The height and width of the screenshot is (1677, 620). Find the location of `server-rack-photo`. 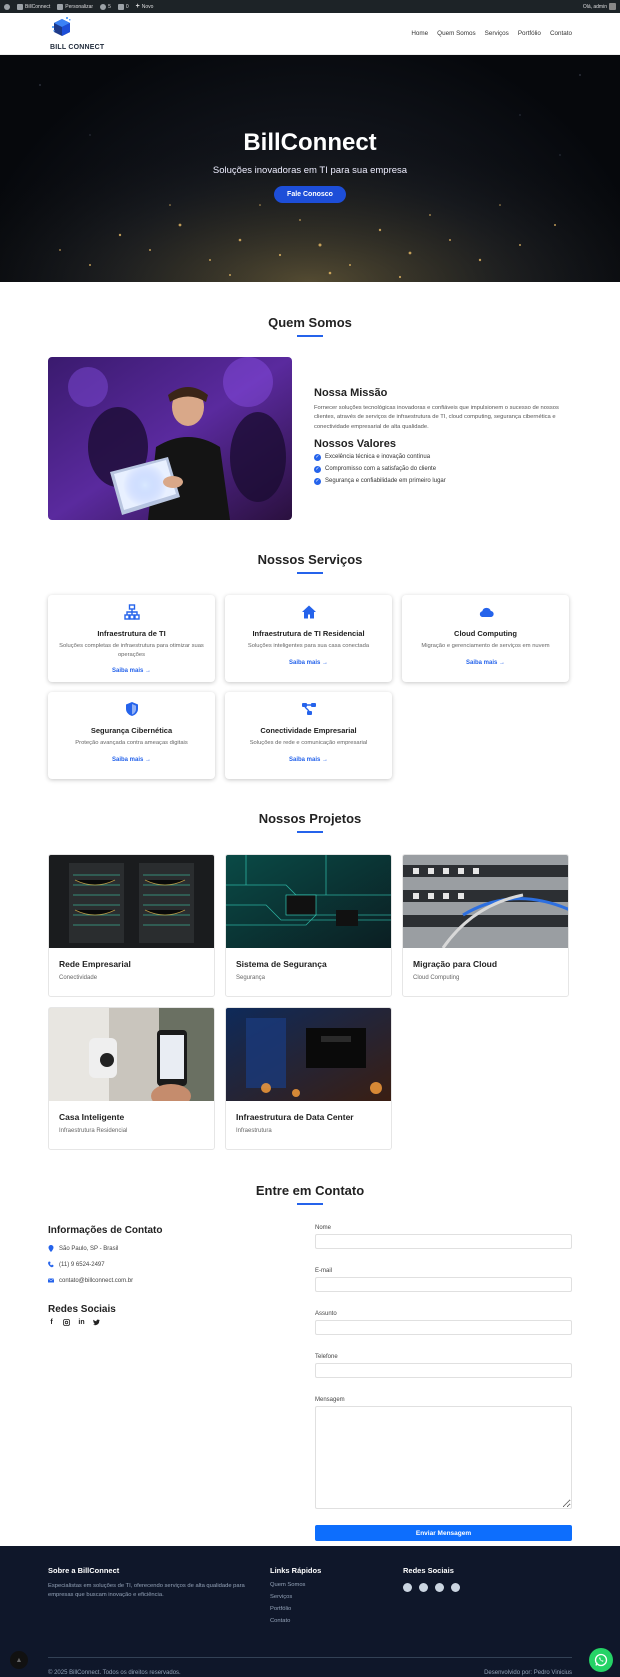

server-rack-photo is located at coordinates (131, 901).